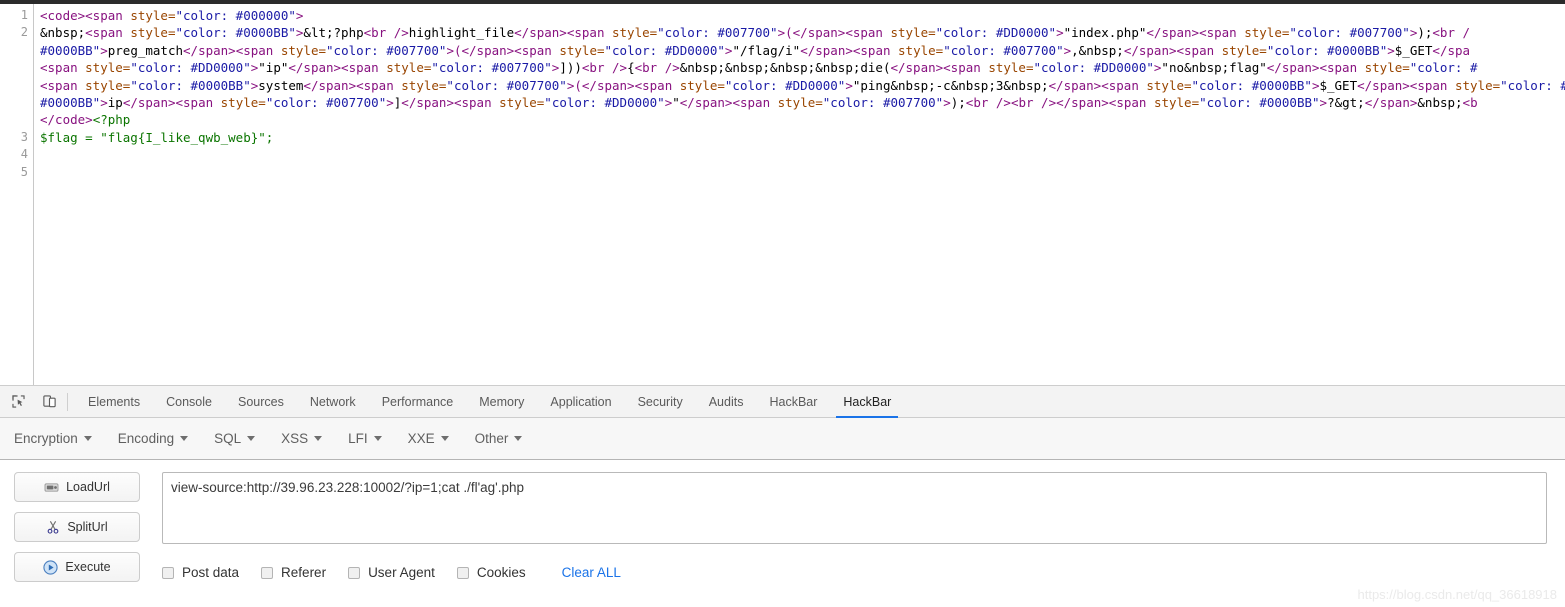  I want to click on code-line: $flag = "flag{I_like_qwb_web}";, so click(802, 137).